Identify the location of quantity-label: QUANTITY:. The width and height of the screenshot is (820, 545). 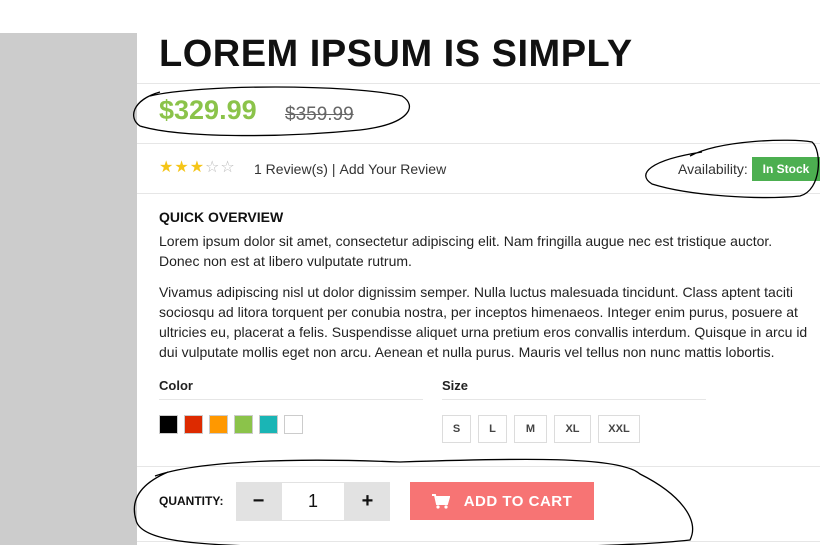
(191, 501).